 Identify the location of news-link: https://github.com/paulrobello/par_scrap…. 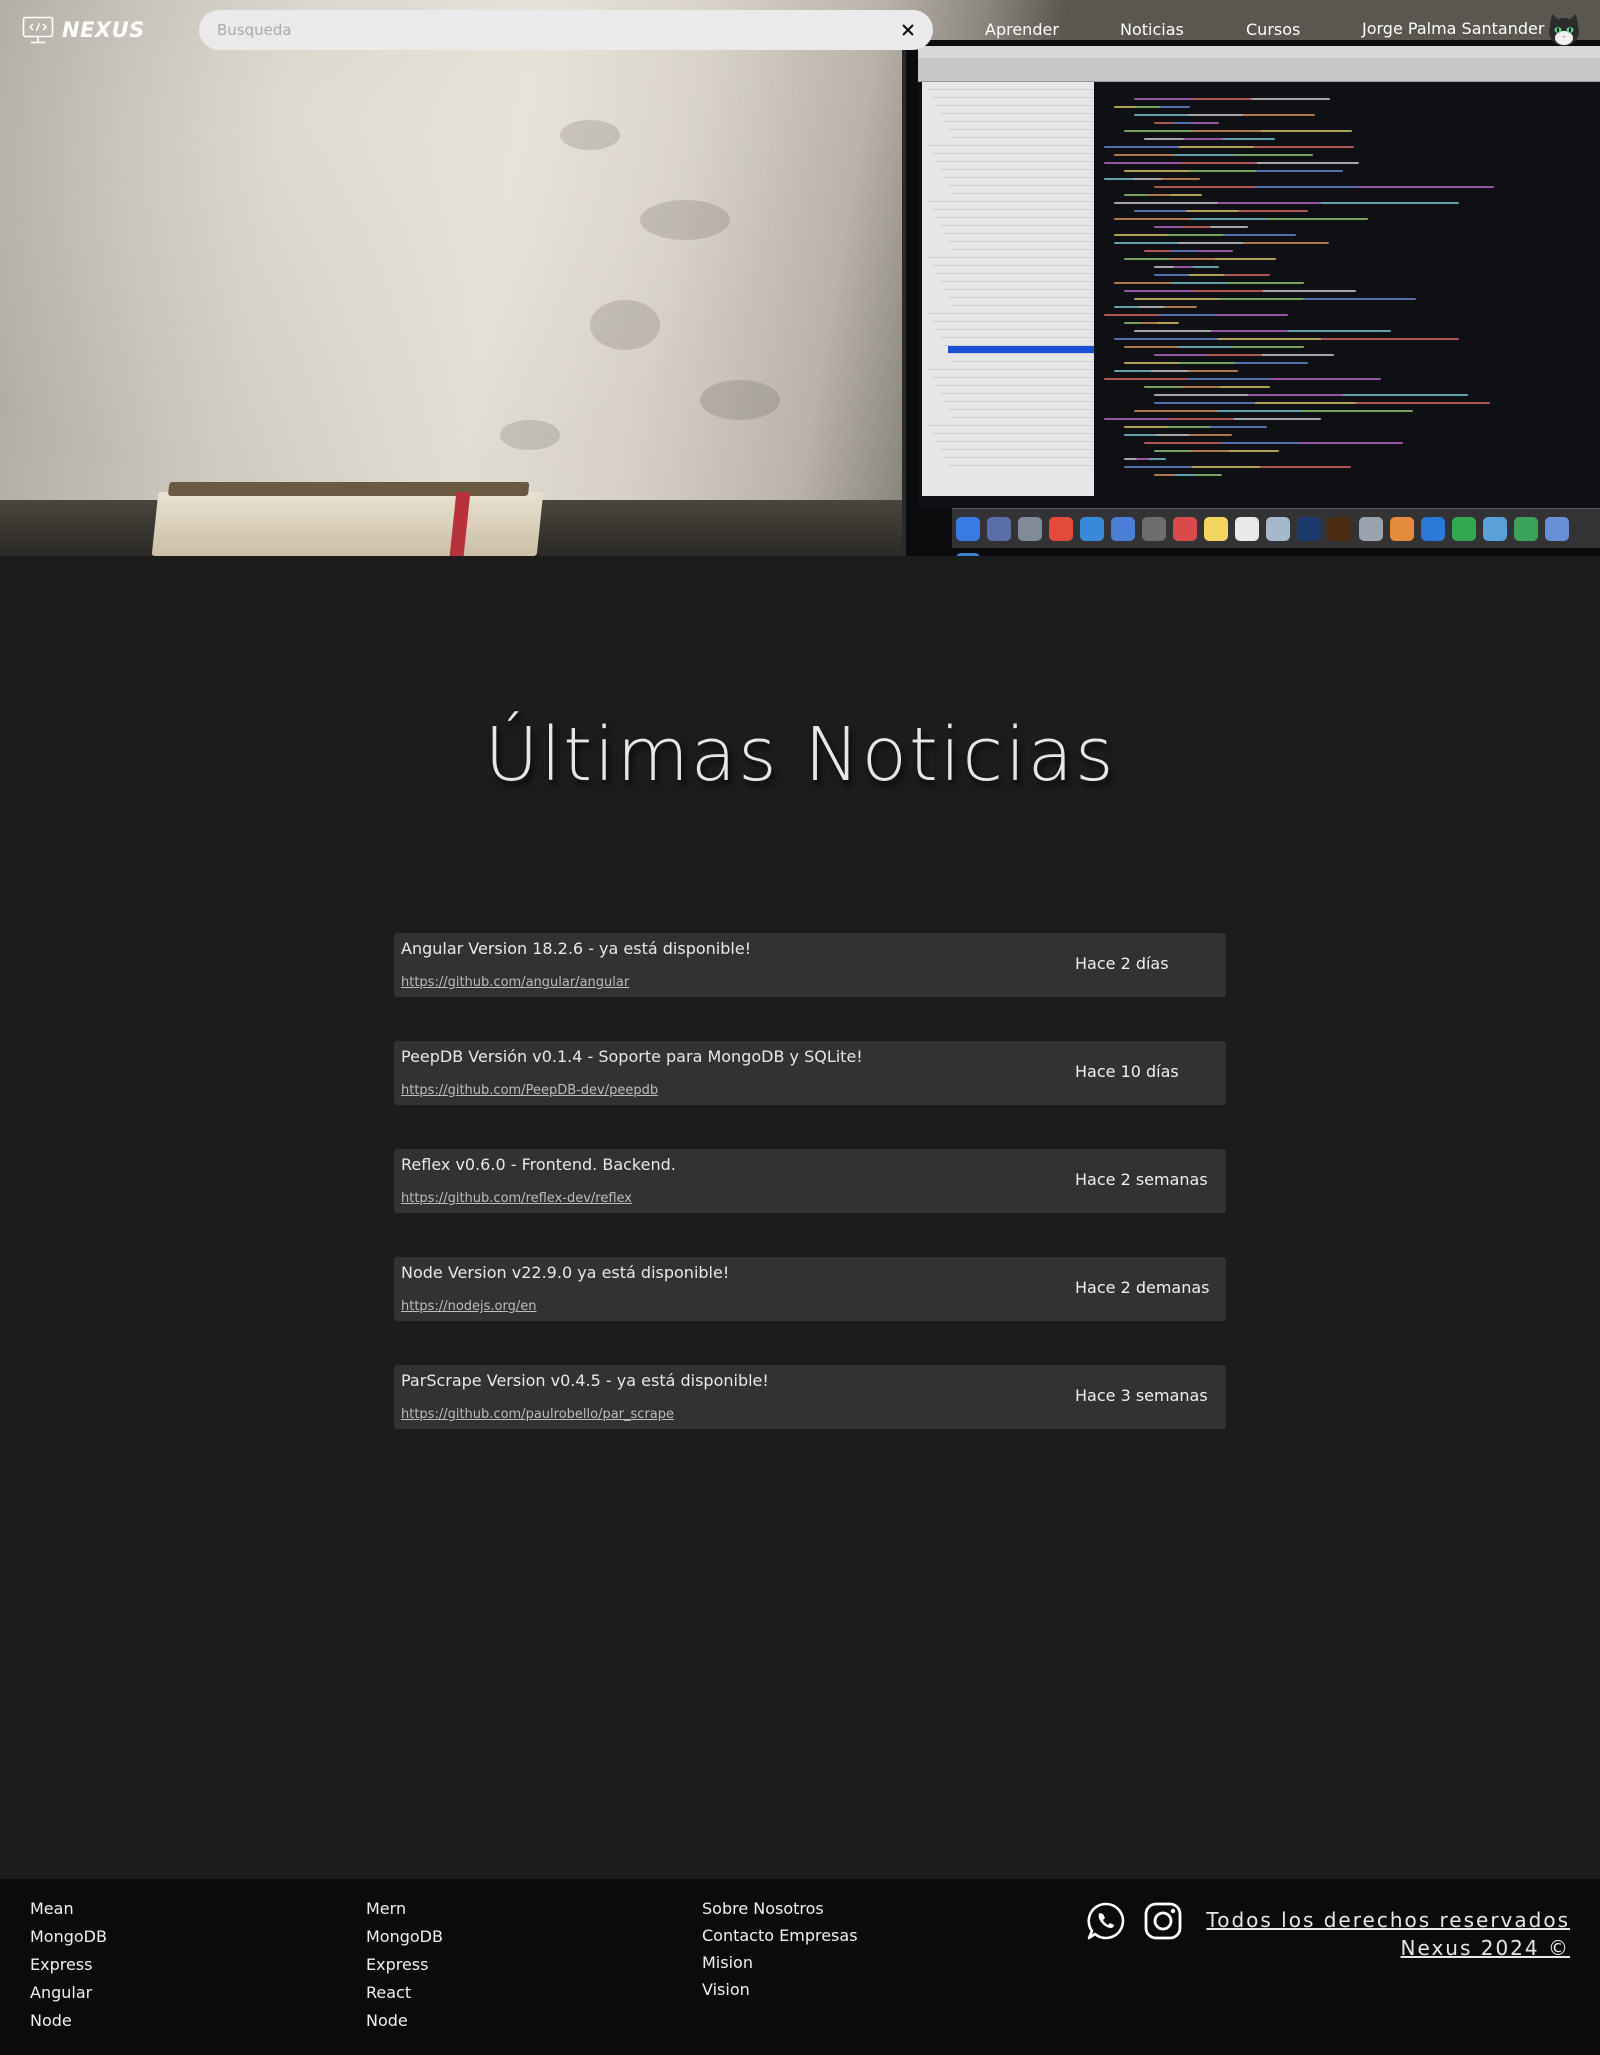
(537, 1414).